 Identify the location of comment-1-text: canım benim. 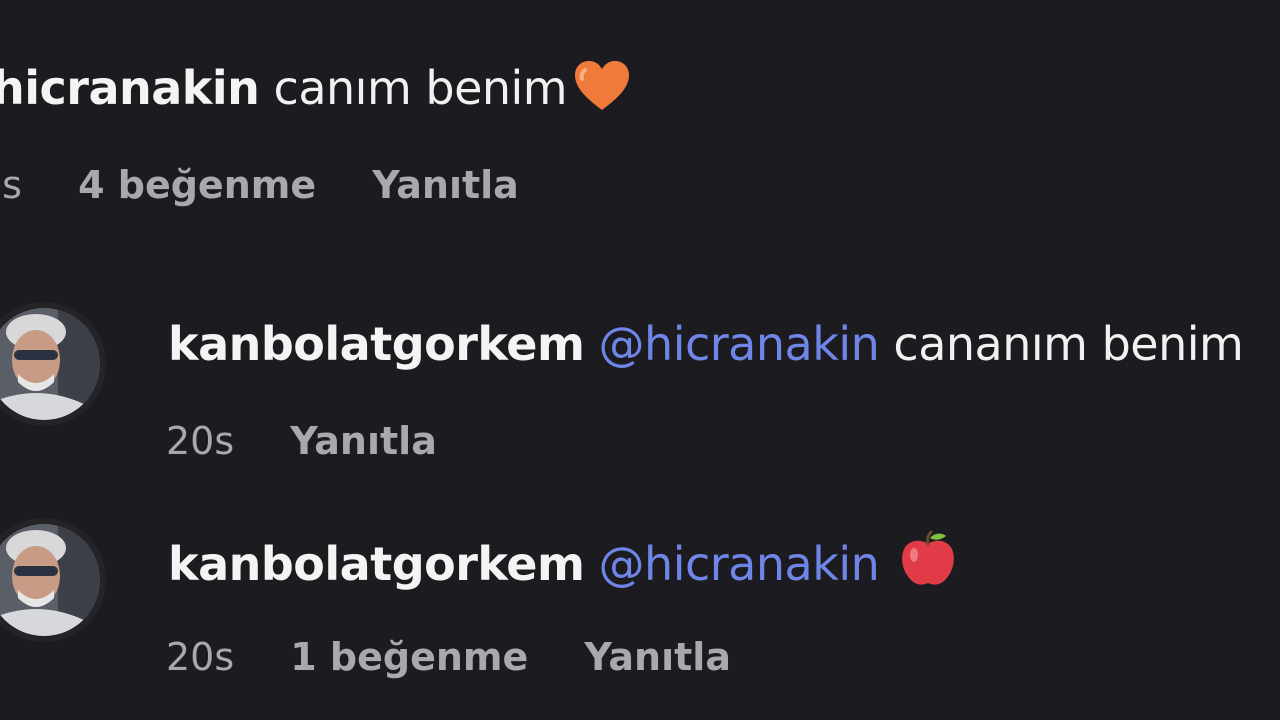
(420, 88).